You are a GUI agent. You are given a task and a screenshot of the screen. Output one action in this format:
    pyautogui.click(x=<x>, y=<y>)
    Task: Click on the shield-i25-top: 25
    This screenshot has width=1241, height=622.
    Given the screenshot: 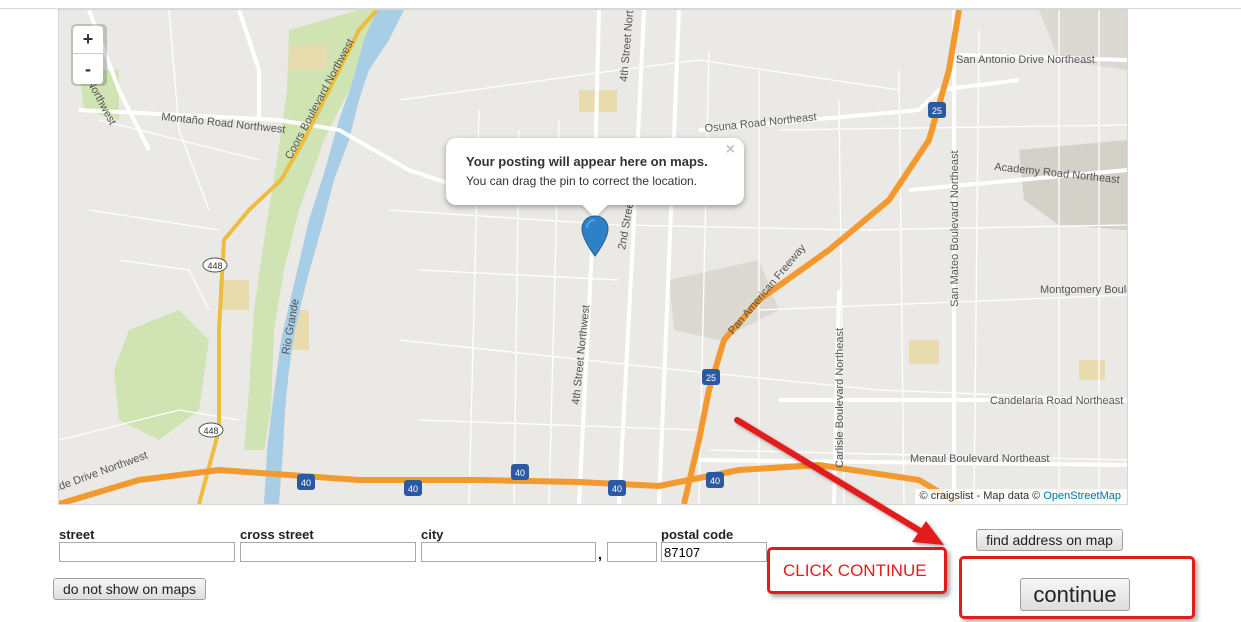 What is the action you would take?
    pyautogui.click(x=937, y=111)
    